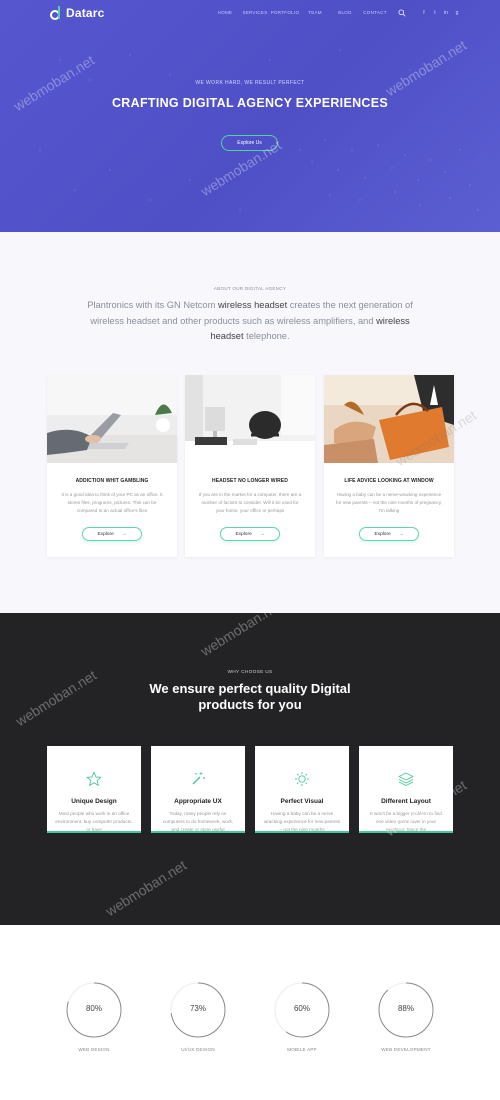 The height and width of the screenshot is (1100, 500). Describe the element at coordinates (302, 1049) in the screenshot. I see `skill-label: MOBILE APP` at that location.